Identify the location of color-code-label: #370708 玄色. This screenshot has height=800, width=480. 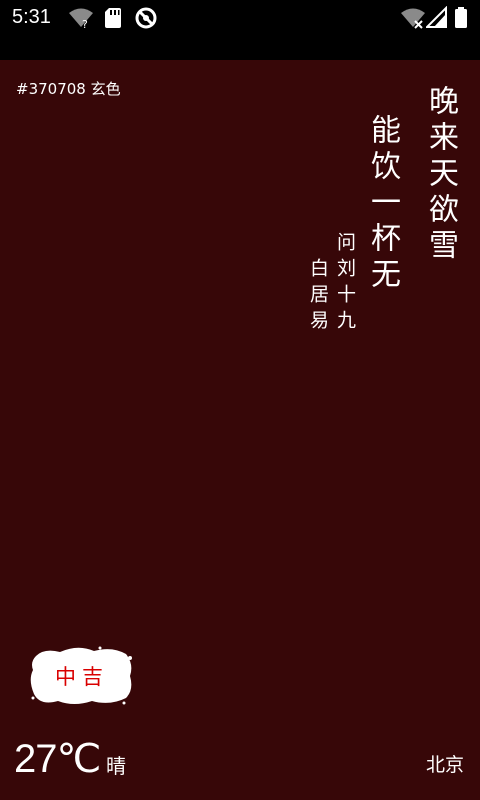
(68, 89).